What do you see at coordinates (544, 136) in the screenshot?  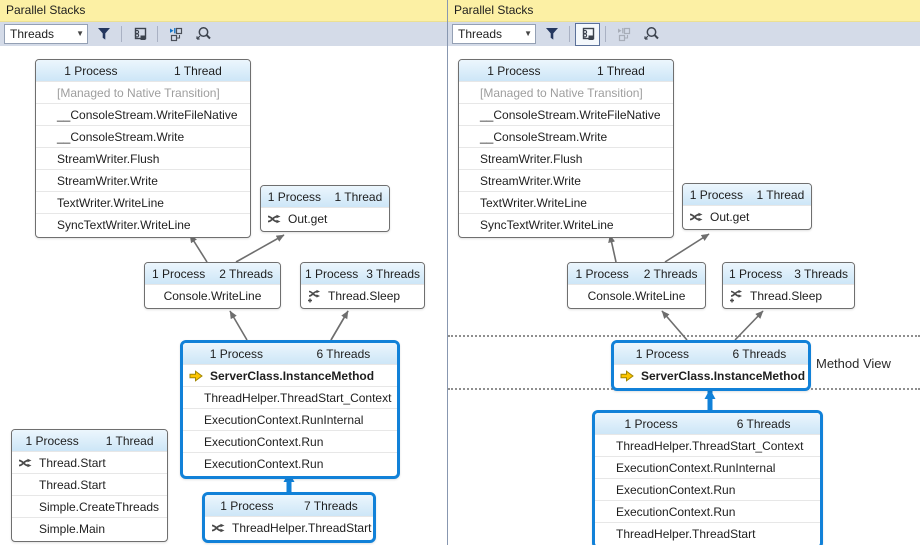 I see `frame-label: __ConsoleStream.Write` at bounding box center [544, 136].